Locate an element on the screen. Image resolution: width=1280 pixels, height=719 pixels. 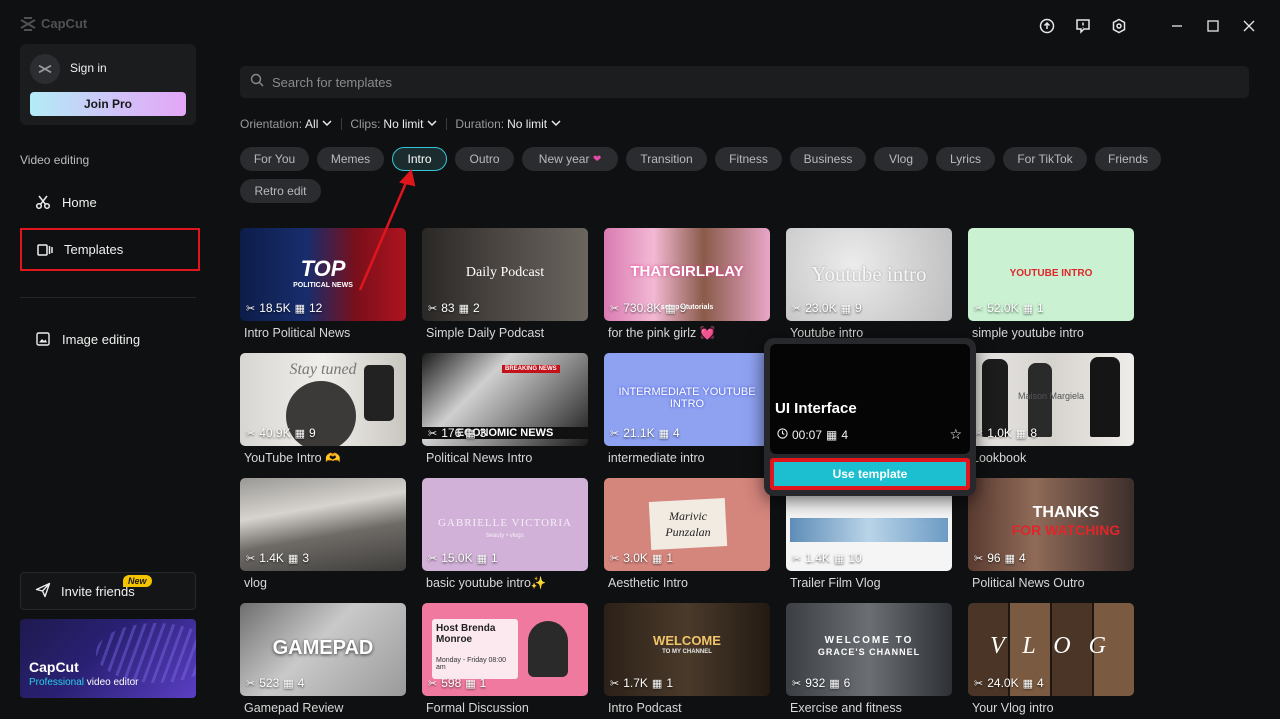
sidebar-item-templates: Templates is located at coordinates (110, 249).